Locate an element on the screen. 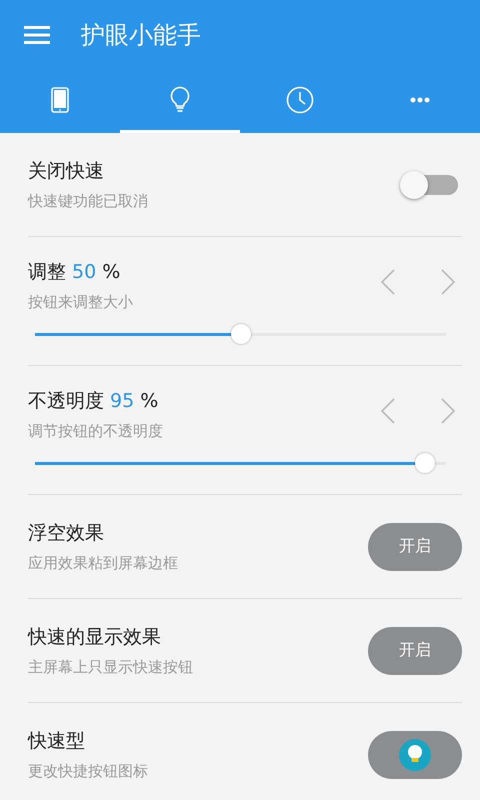 The height and width of the screenshot is (800, 480). setting-title: 浮空效果 is located at coordinates (66, 533).